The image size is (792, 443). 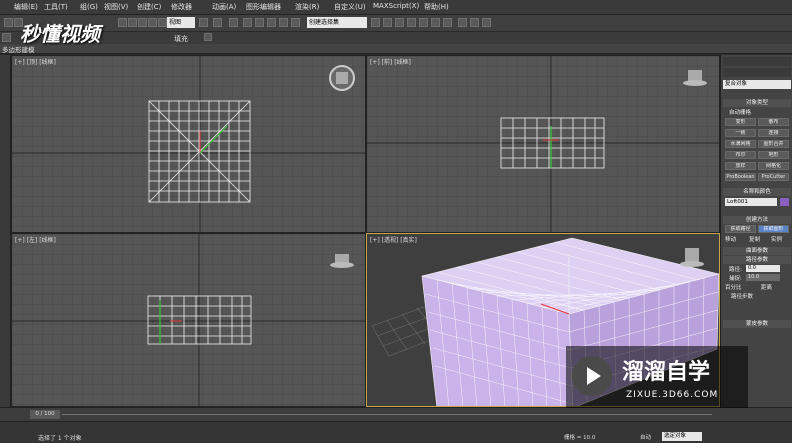 I want to click on left-strip, so click(x=5, y=231).